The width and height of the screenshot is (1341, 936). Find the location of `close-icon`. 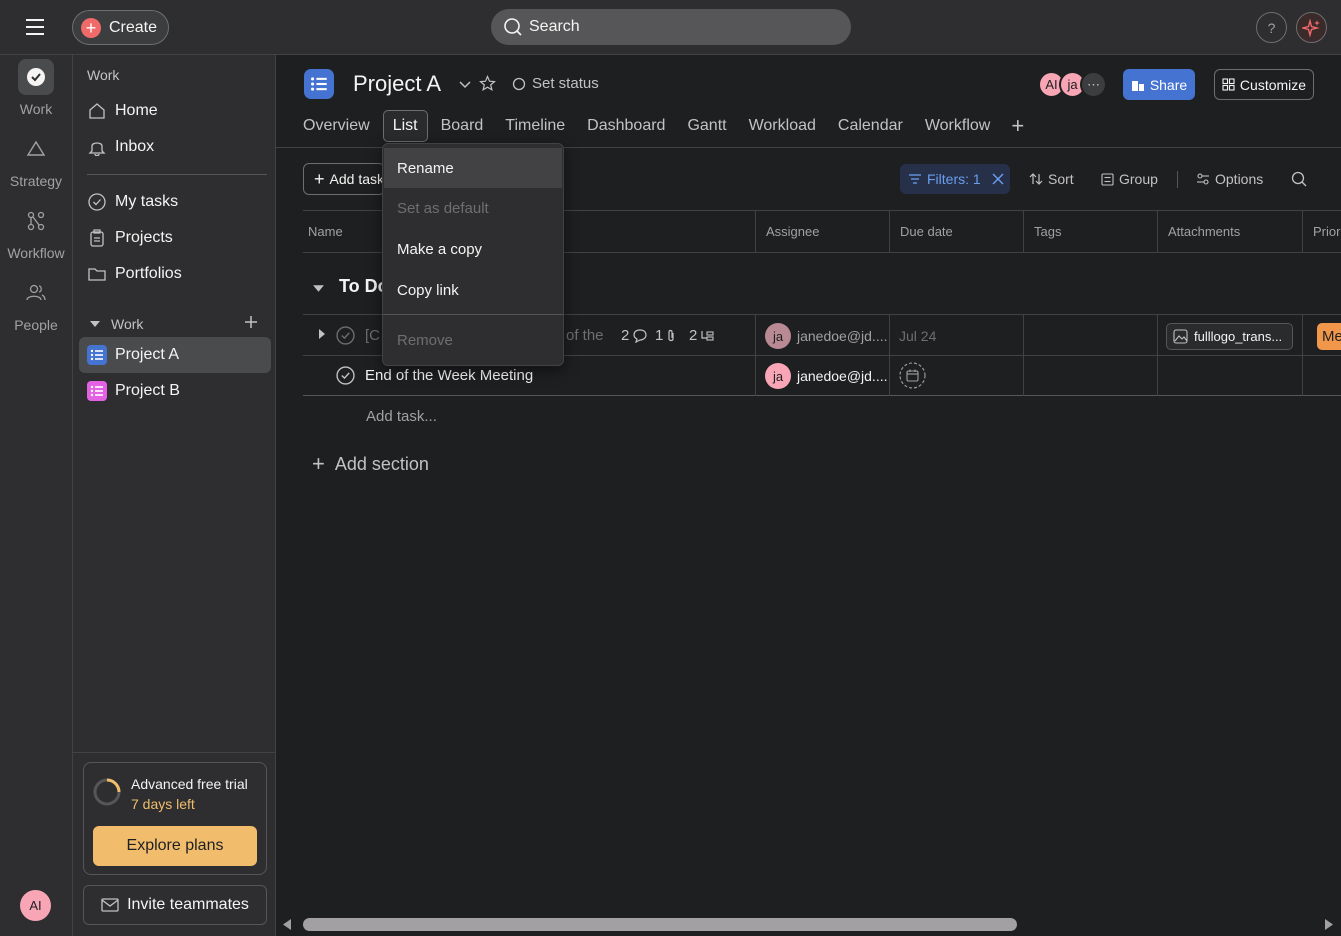

close-icon is located at coordinates (998, 179).